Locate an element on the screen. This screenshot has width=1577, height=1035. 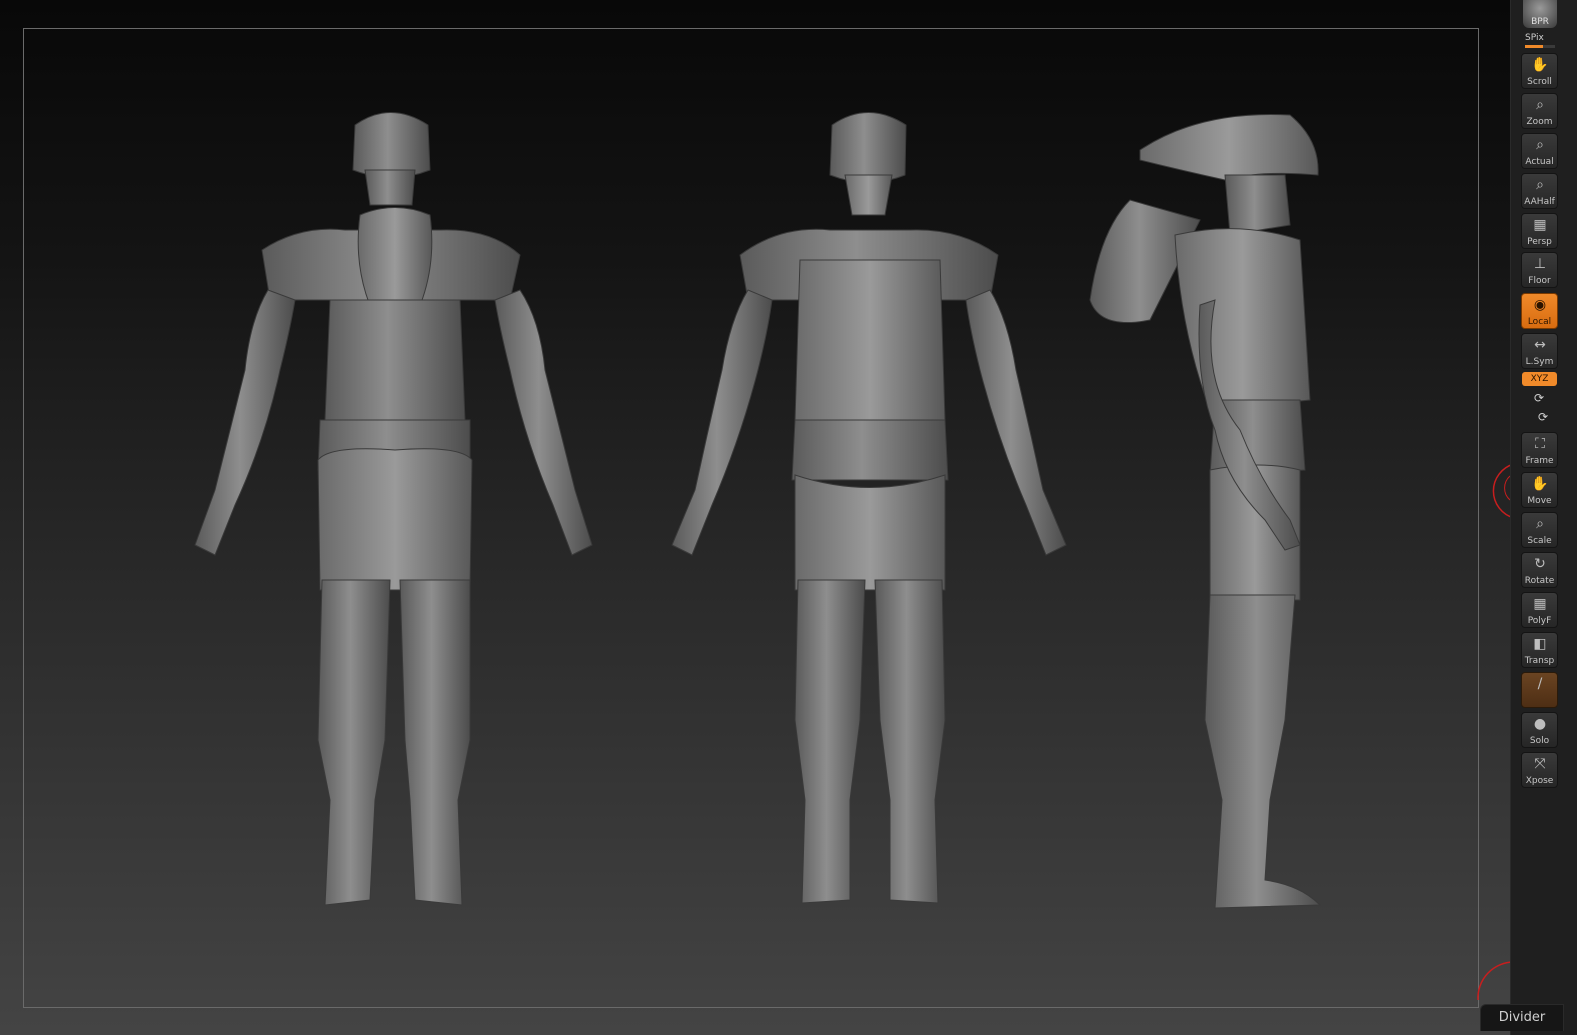
tool-zoom-button: ⌕ Zoom is located at coordinates (1539, 111).